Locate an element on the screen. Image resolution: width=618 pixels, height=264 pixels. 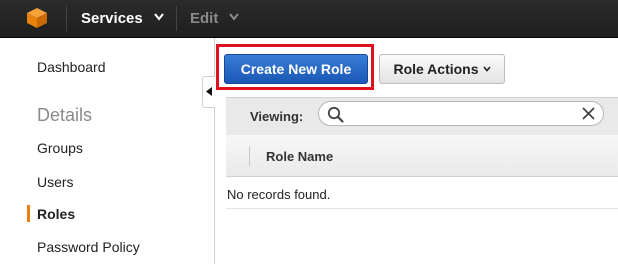
search-icon is located at coordinates (335, 114).